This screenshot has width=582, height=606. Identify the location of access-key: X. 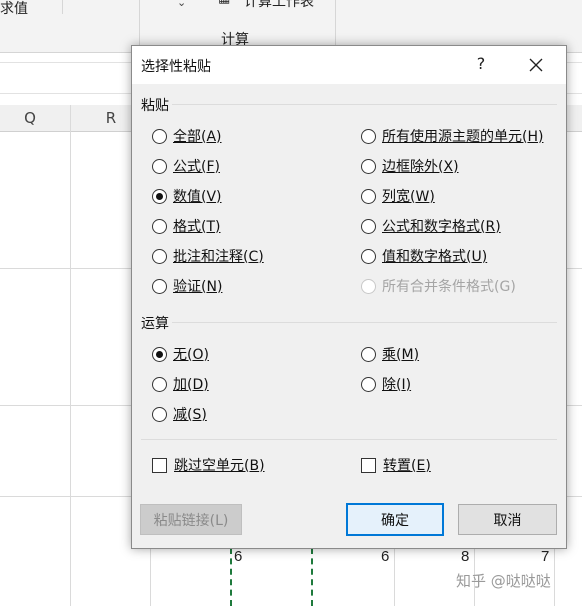
(448, 167).